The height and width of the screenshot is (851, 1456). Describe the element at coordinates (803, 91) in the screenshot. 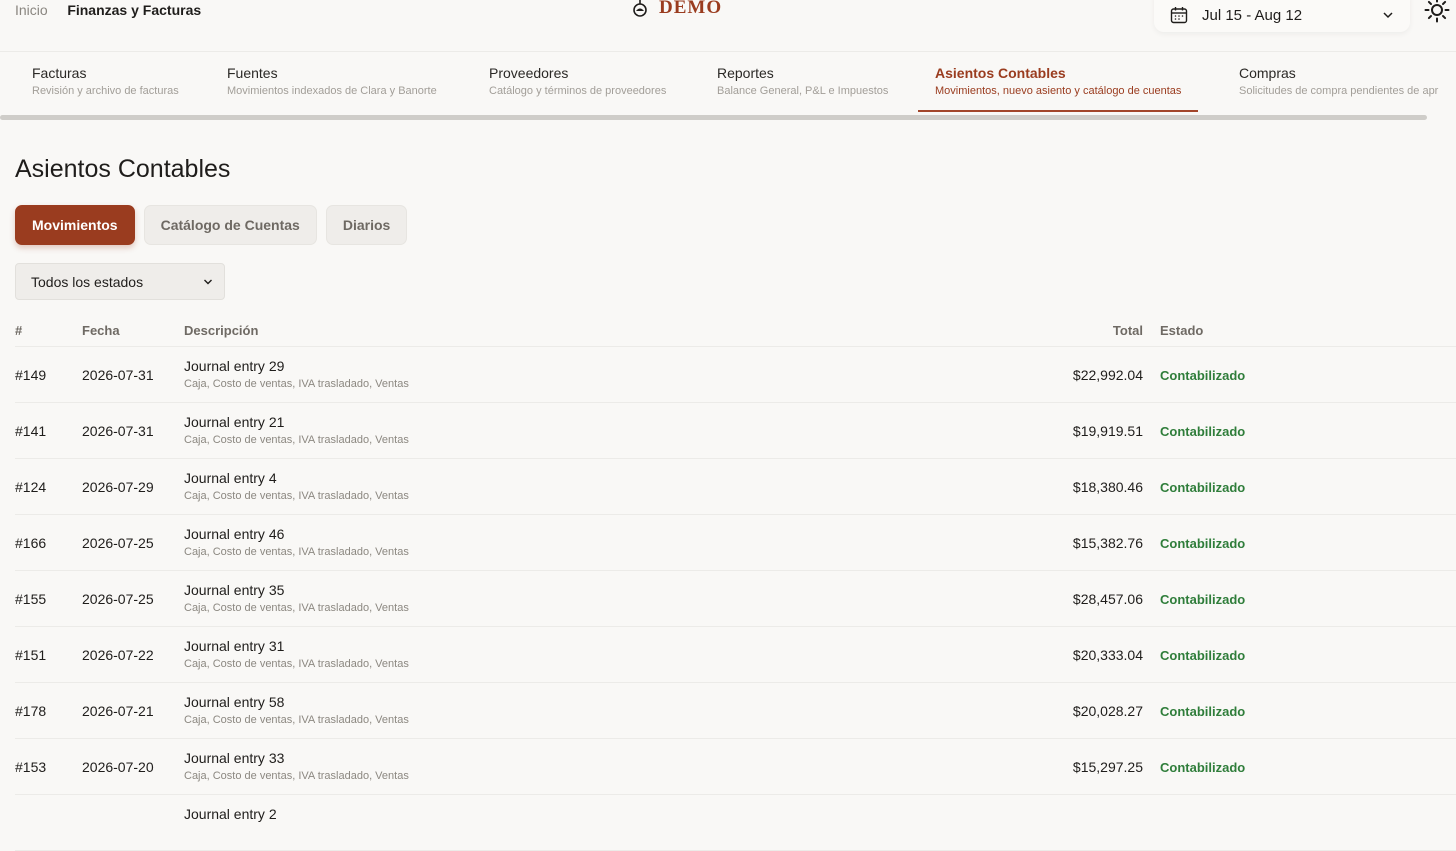

I see `tab-subtitle: Balance General, P&L e Impuestos` at that location.